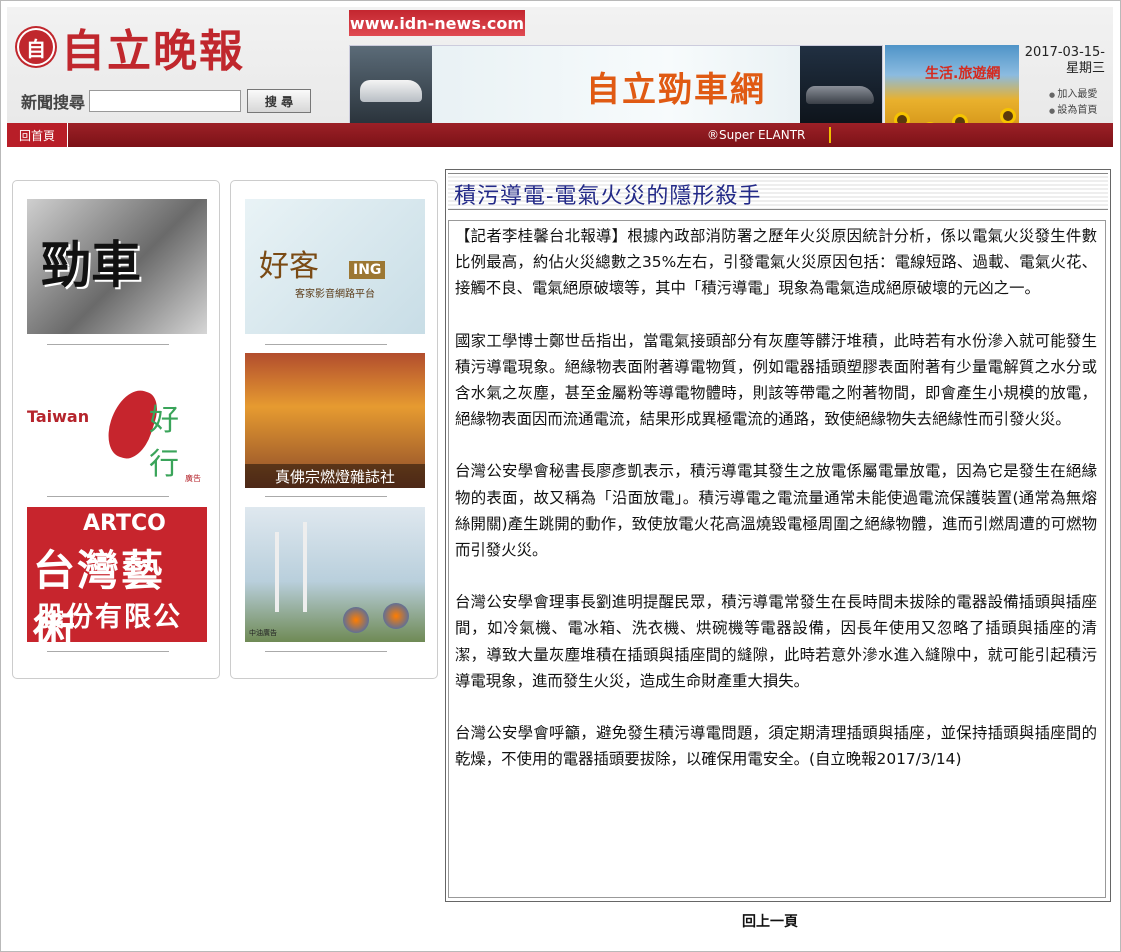  Describe the element at coordinates (1073, 95) in the screenshot. I see `add-favorite-link: 加入最愛` at that location.